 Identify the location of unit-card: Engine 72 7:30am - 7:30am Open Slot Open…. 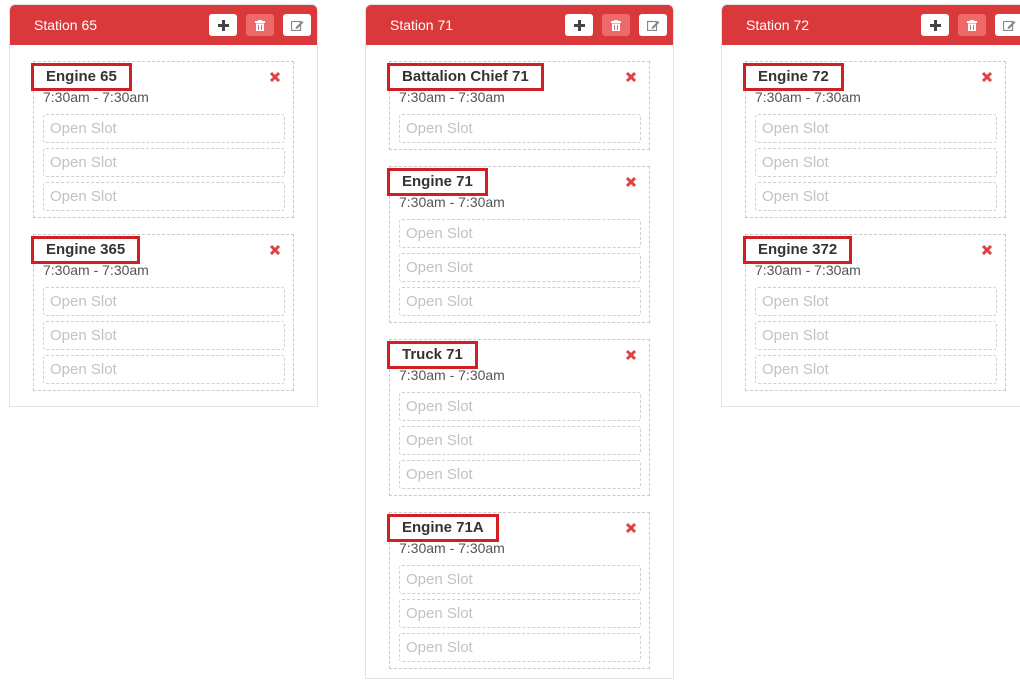
(874, 139).